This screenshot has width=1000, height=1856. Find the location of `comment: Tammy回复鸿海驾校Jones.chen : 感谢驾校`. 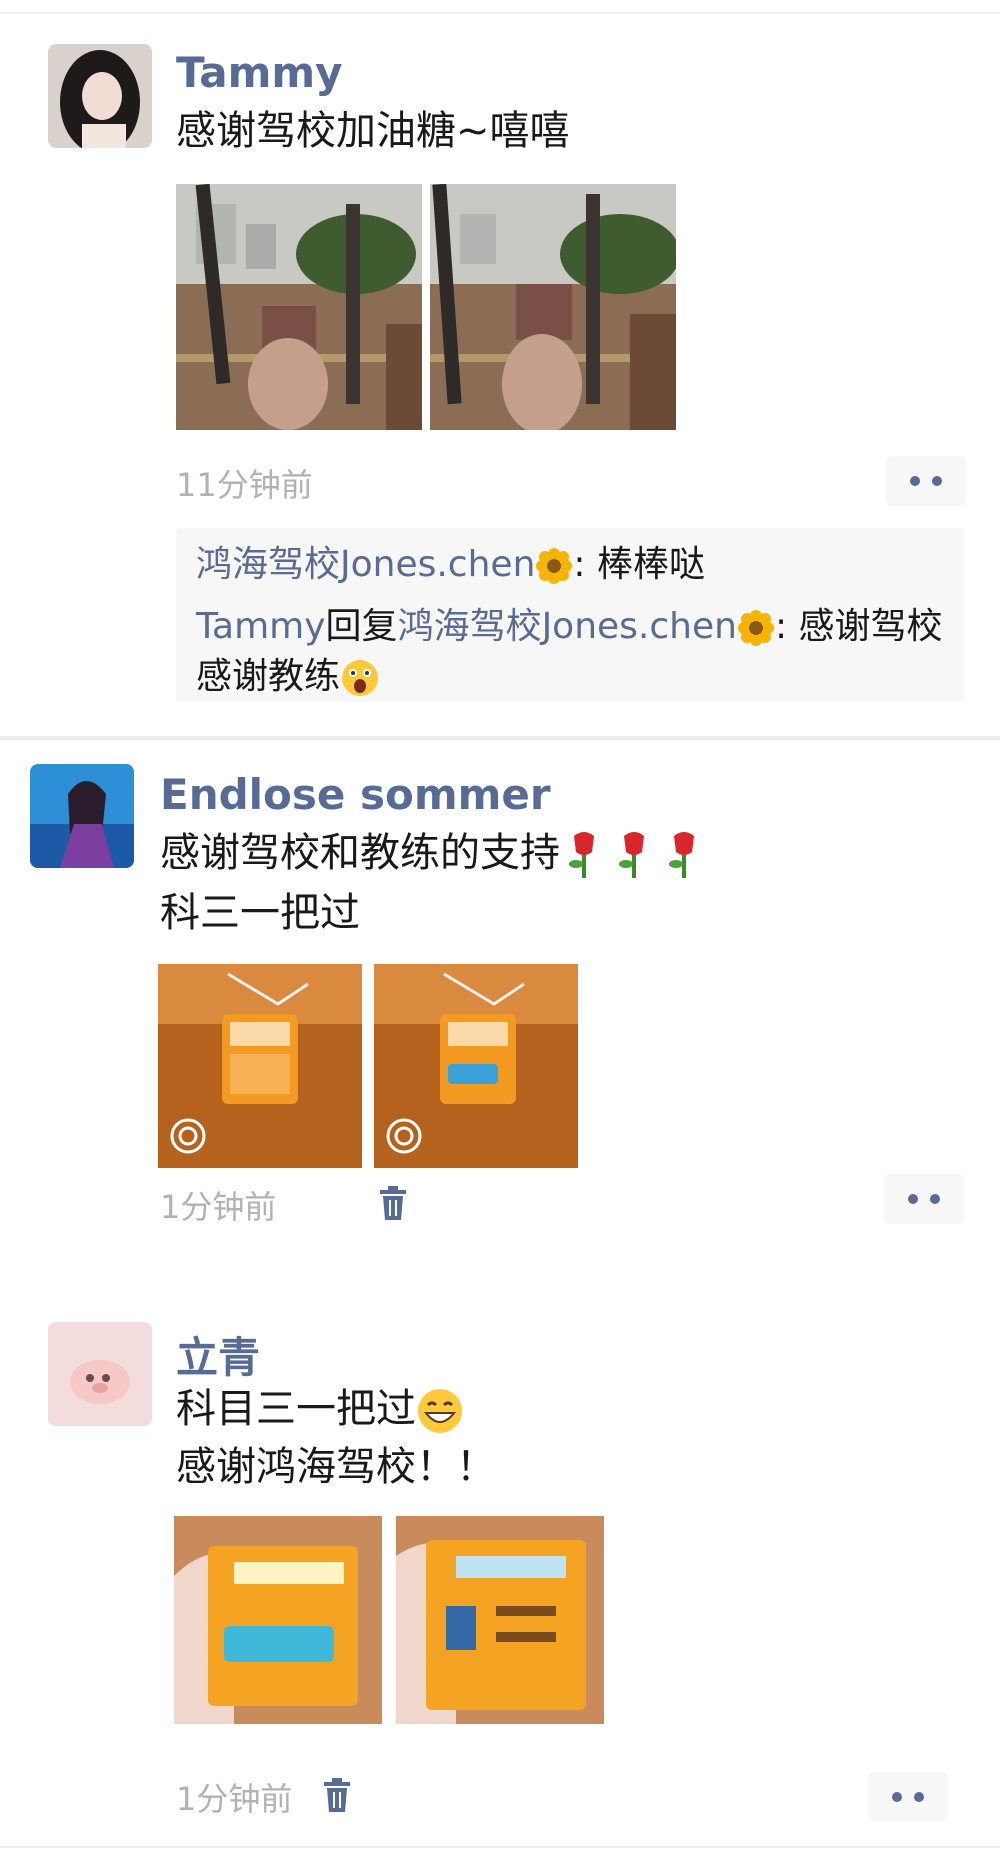

comment: Tammy回复鸿海驾校Jones.chen : 感谢驾校 is located at coordinates (569, 627).